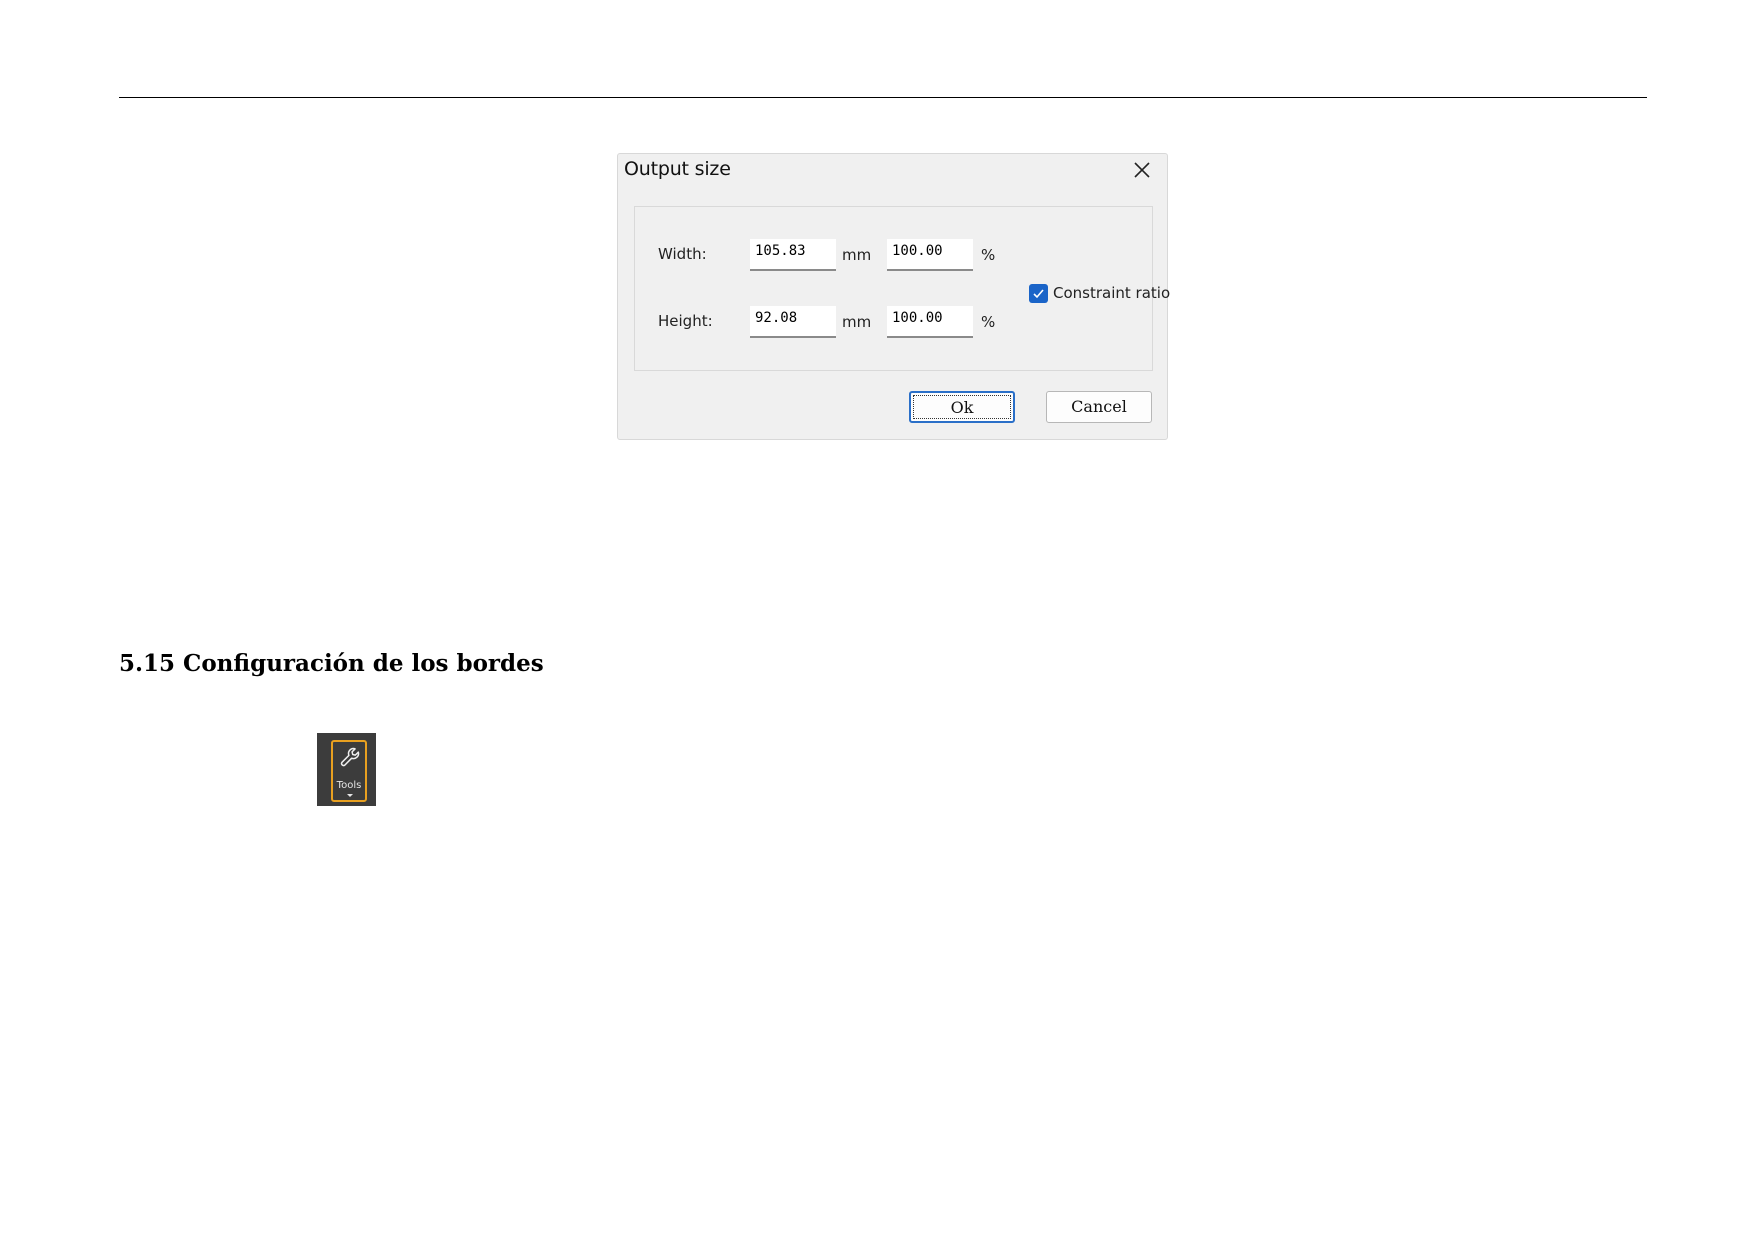 The height and width of the screenshot is (1240, 1754). What do you see at coordinates (685, 321) in the screenshot?
I see `height-label: Height:` at bounding box center [685, 321].